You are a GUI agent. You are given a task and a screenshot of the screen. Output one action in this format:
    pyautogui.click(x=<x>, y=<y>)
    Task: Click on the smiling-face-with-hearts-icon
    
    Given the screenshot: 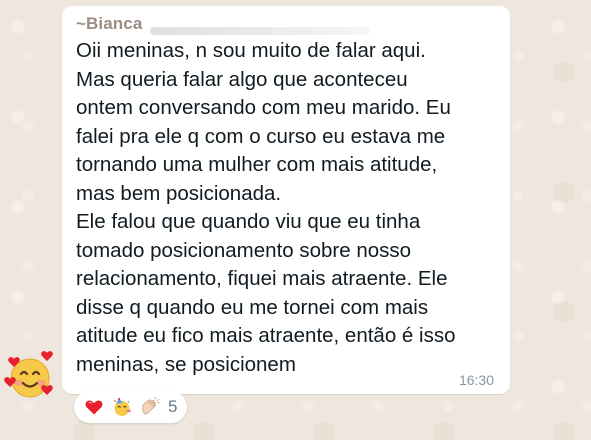 What is the action you would take?
    pyautogui.click(x=30, y=376)
    